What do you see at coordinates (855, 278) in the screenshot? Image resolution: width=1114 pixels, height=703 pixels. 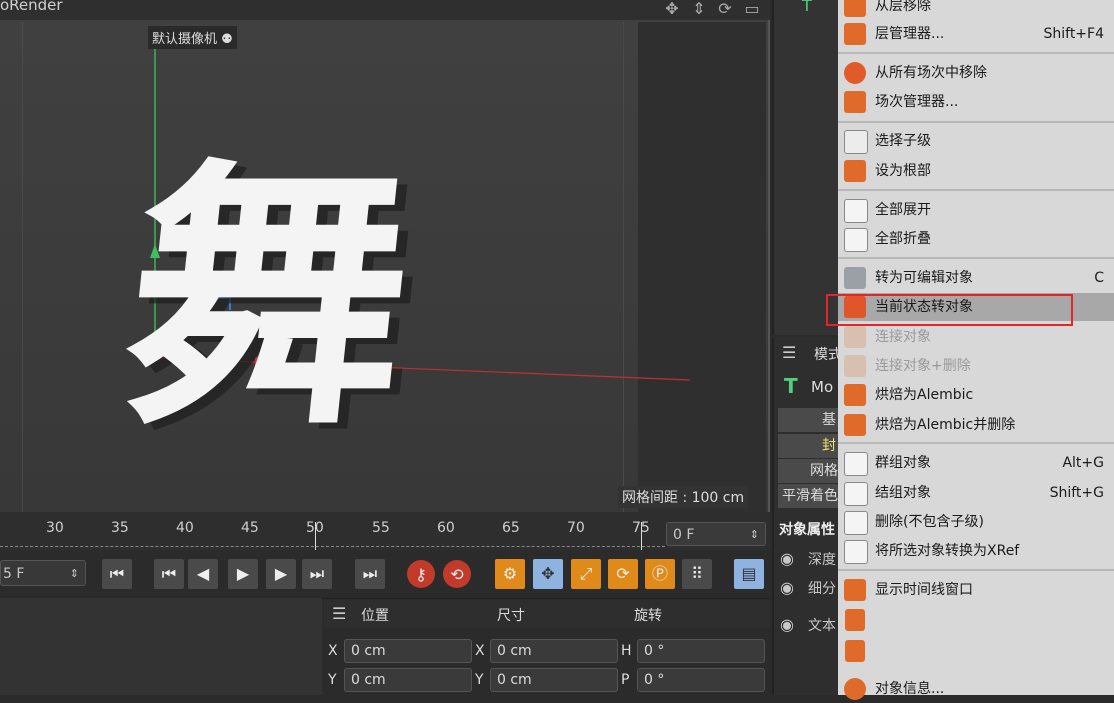 I see `make-editable-icon` at bounding box center [855, 278].